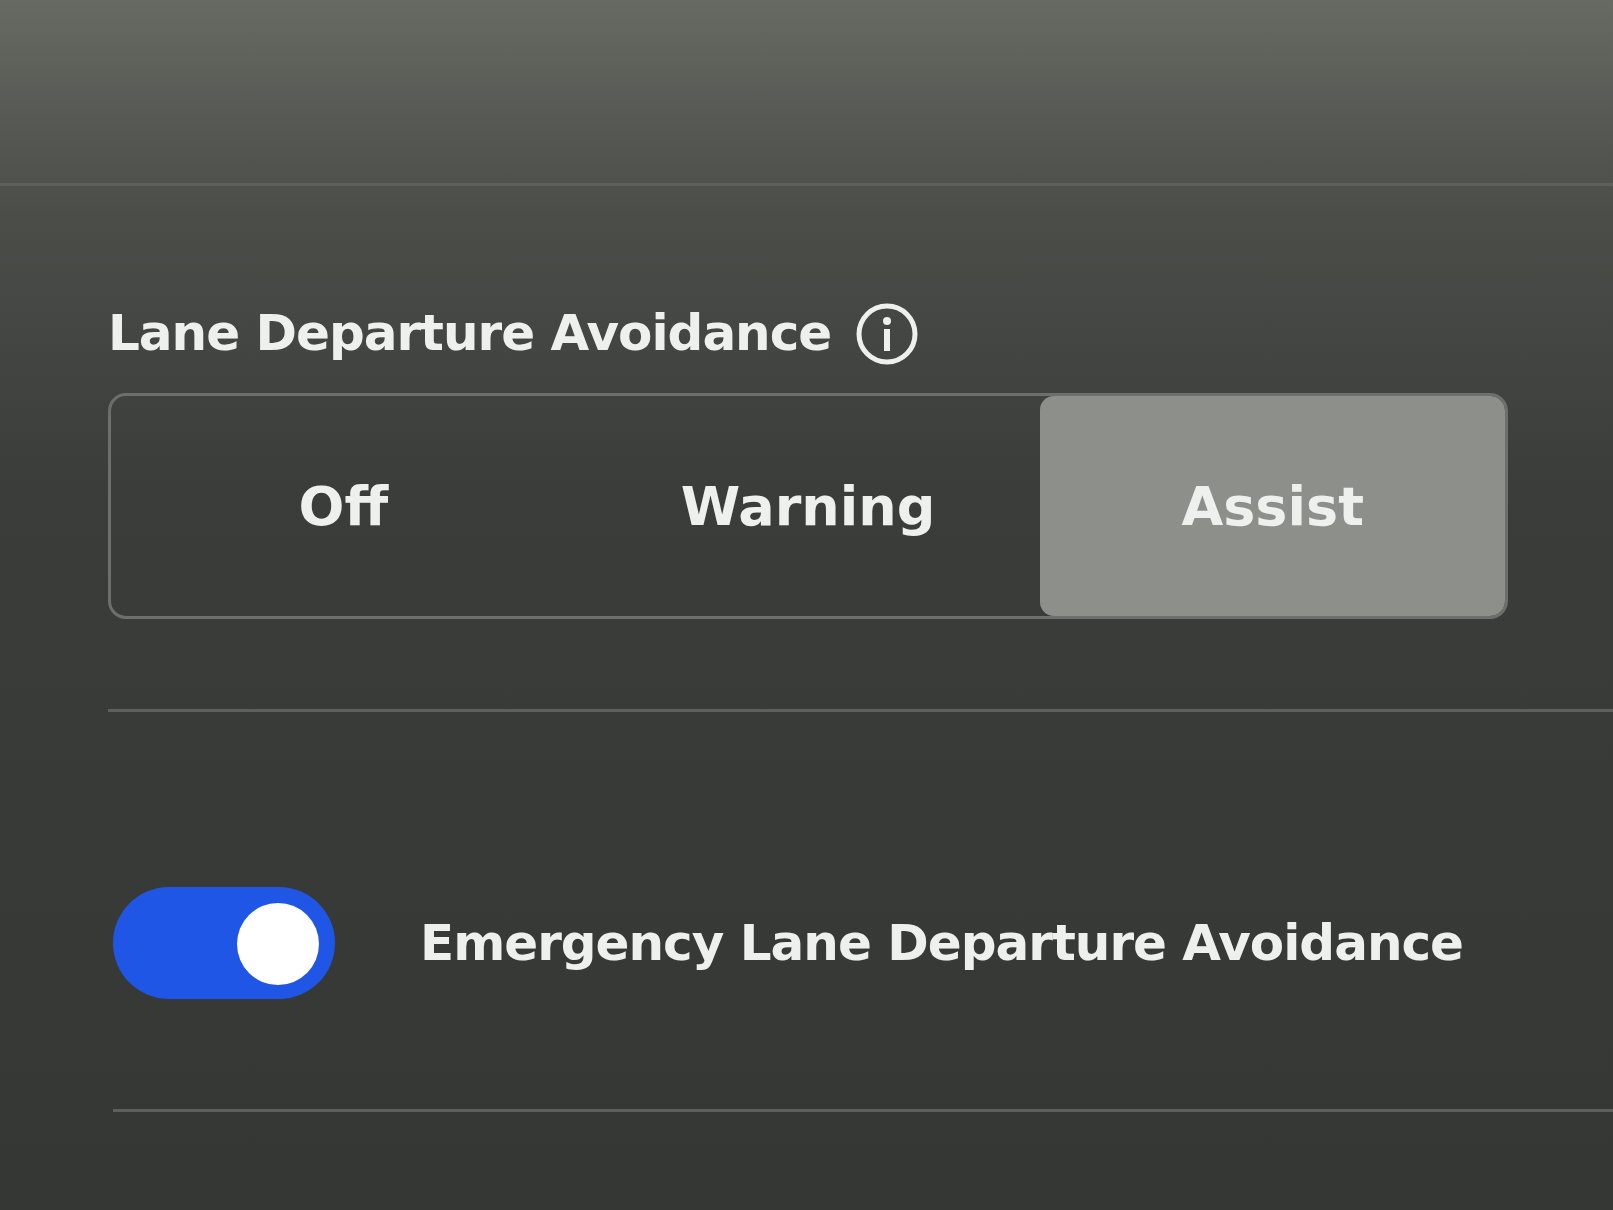 The image size is (1613, 1210). Describe the element at coordinates (808, 506) in the screenshot. I see `option-tab: Warning` at that location.